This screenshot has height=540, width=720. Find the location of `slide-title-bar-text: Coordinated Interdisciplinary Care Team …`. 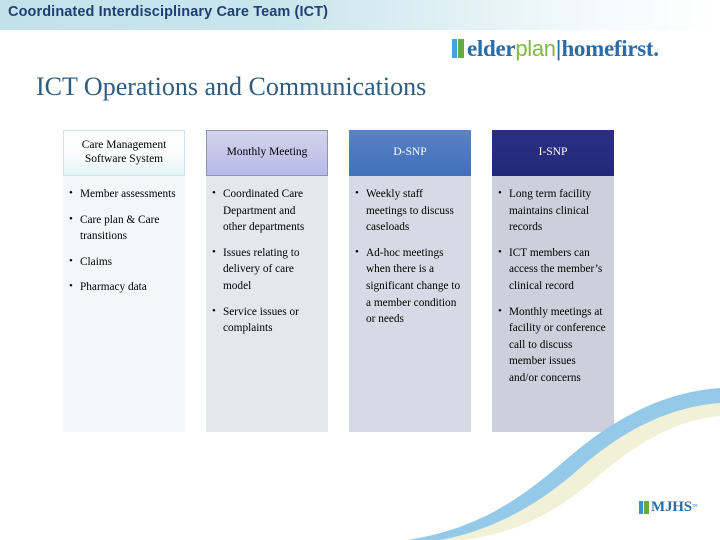

slide-title-bar-text: Coordinated Interdisciplinary Care Team … is located at coordinates (168, 12).